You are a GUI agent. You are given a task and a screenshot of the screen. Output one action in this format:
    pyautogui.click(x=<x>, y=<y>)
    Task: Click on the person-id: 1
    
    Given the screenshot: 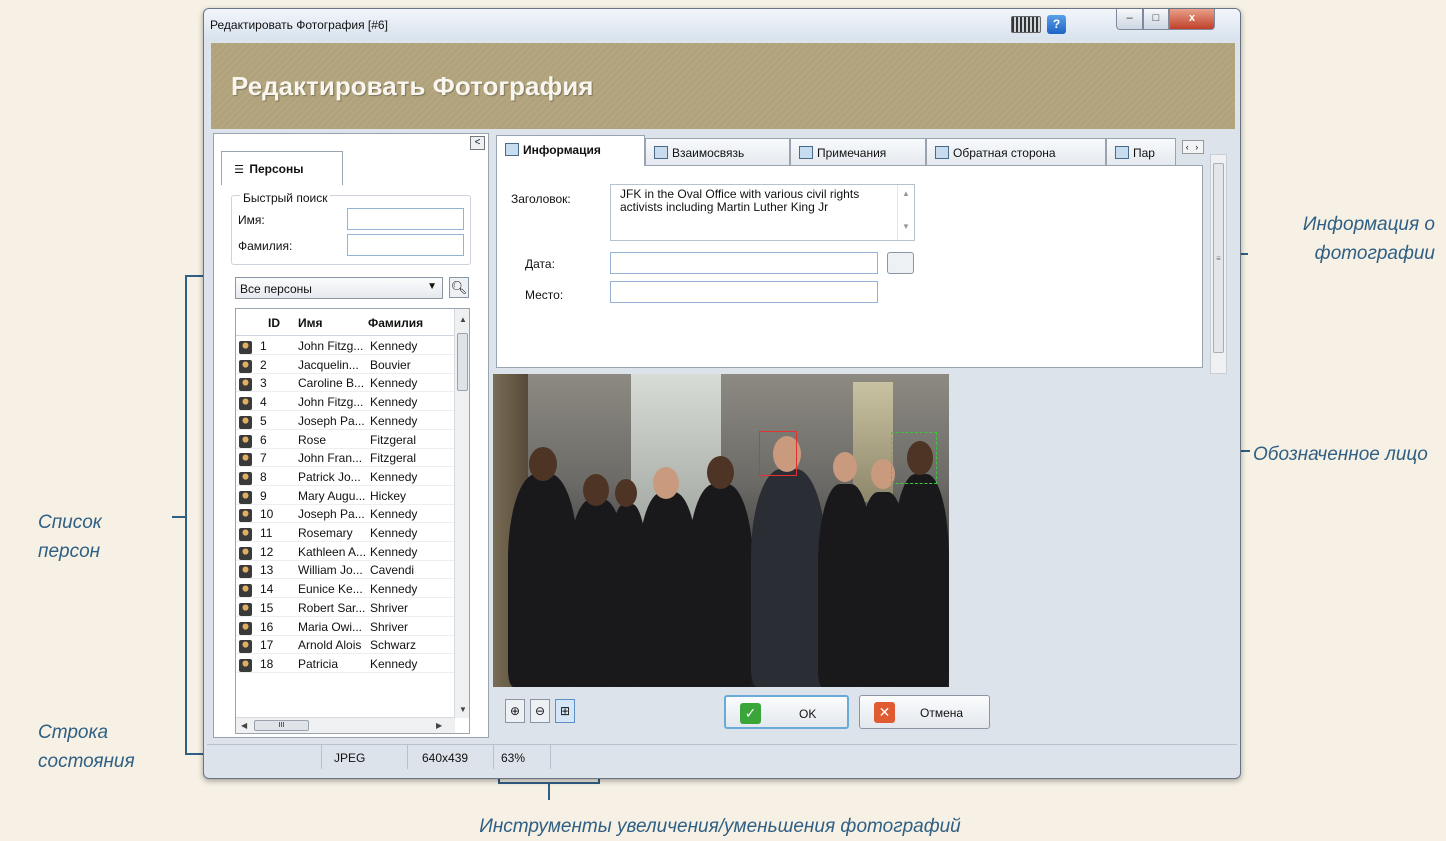 What is the action you would take?
    pyautogui.click(x=263, y=346)
    